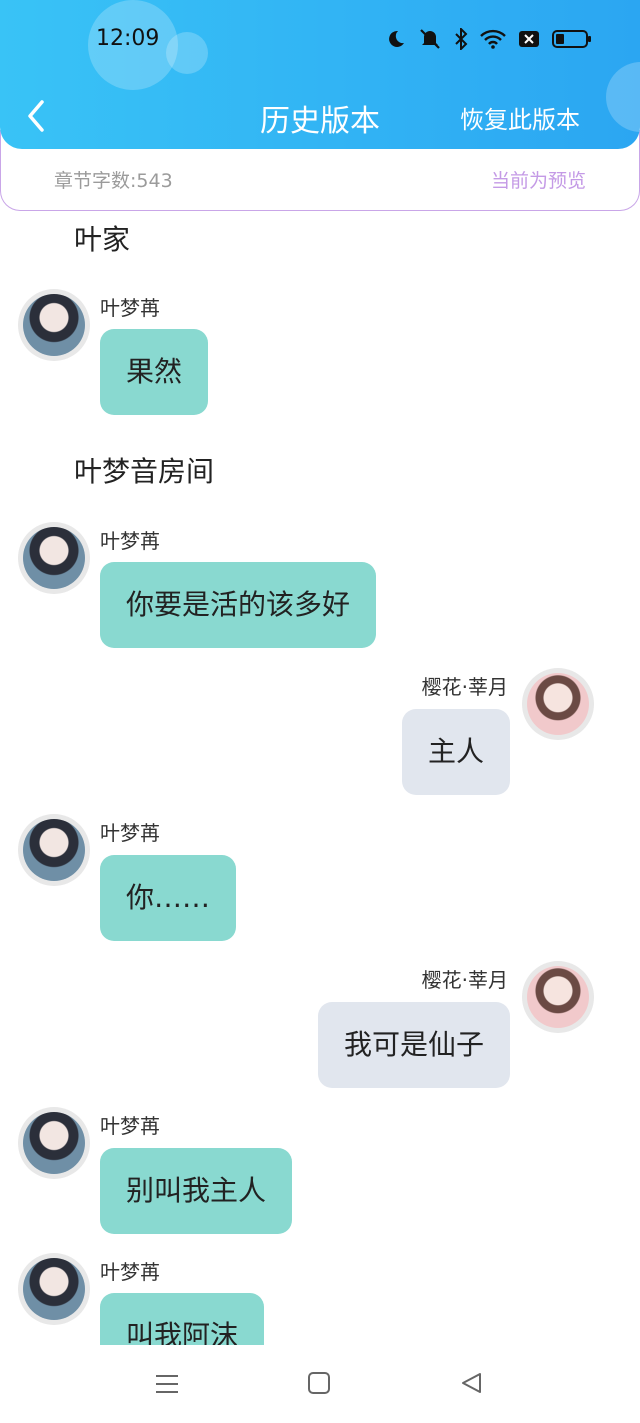 Image resolution: width=640 pixels, height=1423 pixels. I want to click on preview-label: 当前为预览, so click(538, 181).